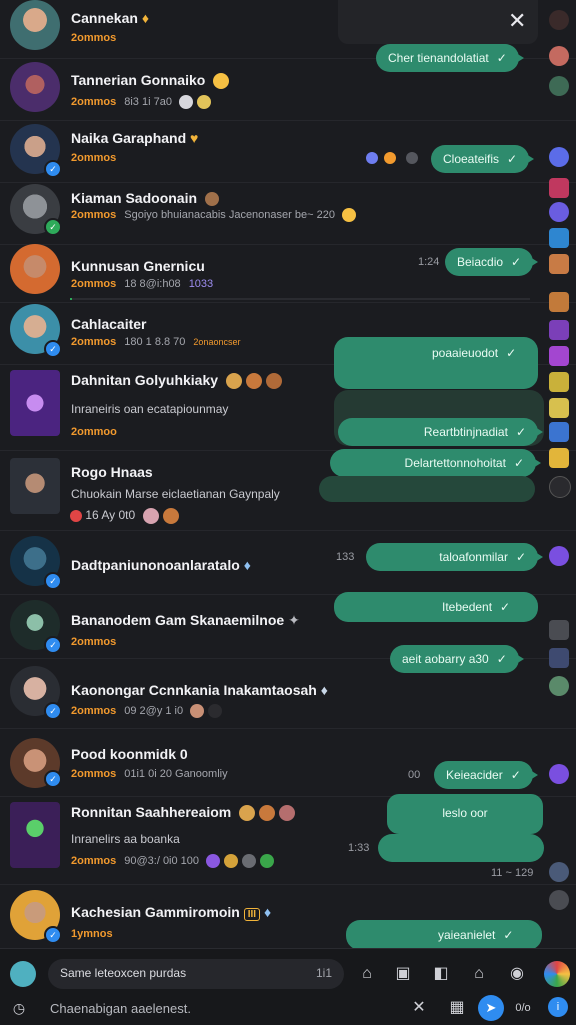  I want to click on status-text: Chaenabigan aaelenest., so click(120, 1008).